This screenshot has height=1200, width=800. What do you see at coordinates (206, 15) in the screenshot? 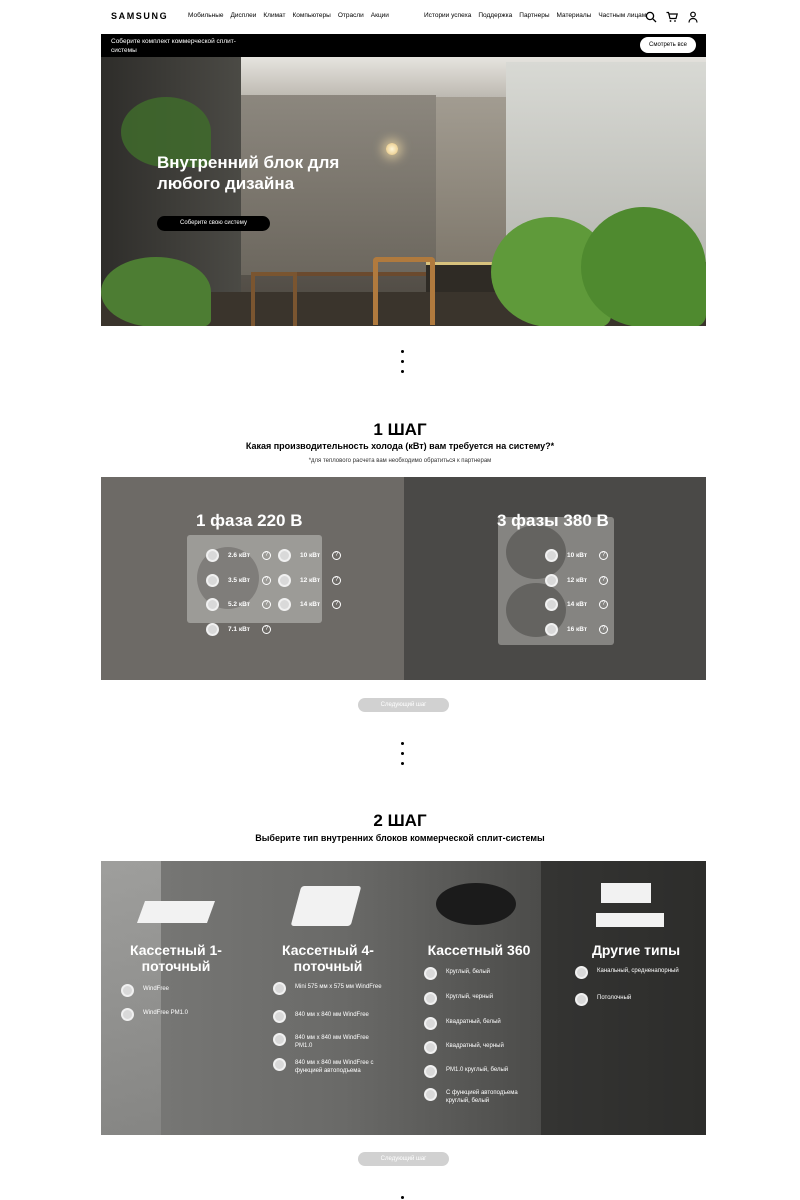
I see `nav-item-mobile: Мобильные` at bounding box center [206, 15].